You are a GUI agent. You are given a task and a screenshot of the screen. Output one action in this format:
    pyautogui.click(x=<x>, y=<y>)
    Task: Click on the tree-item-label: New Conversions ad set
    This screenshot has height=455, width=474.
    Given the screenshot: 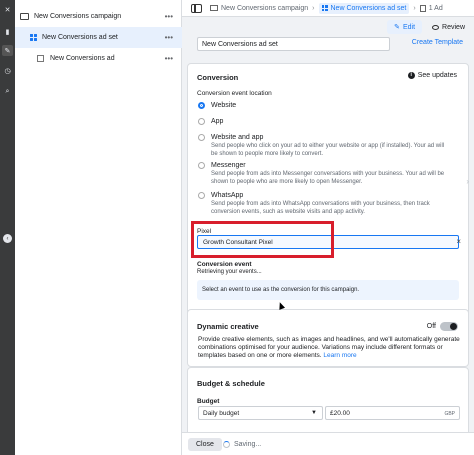 What is the action you would take?
    pyautogui.click(x=80, y=37)
    